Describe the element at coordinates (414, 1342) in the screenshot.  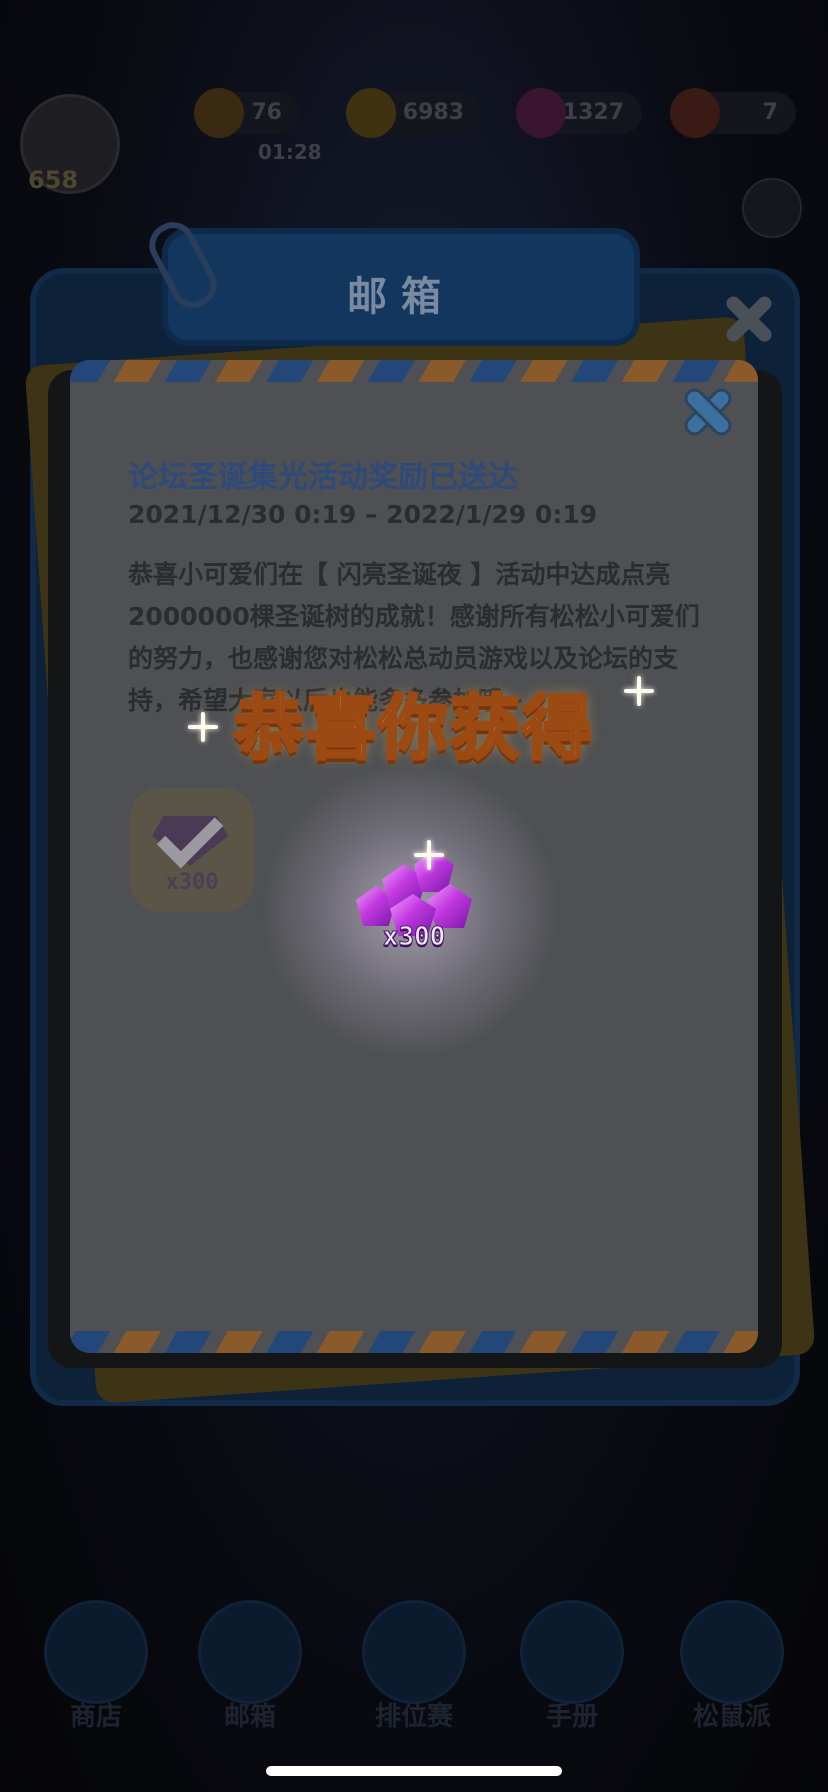
I see `letter-stripe-bottom` at that location.